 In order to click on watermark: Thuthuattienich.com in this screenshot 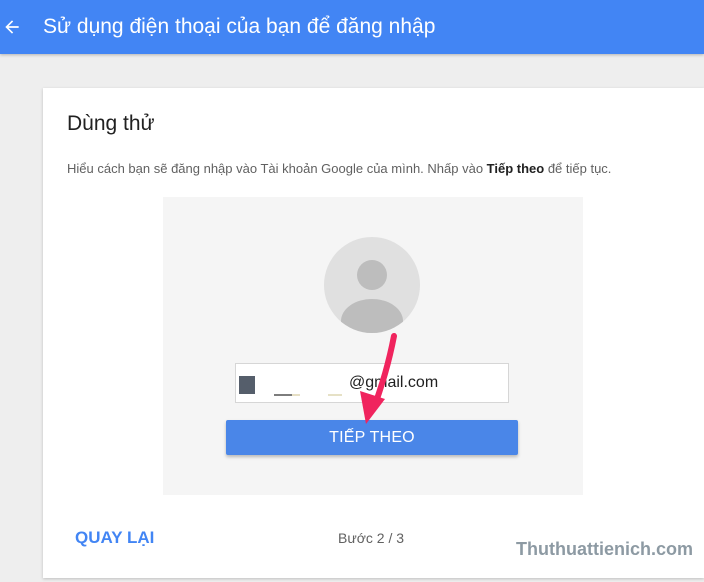, I will do `click(604, 549)`.